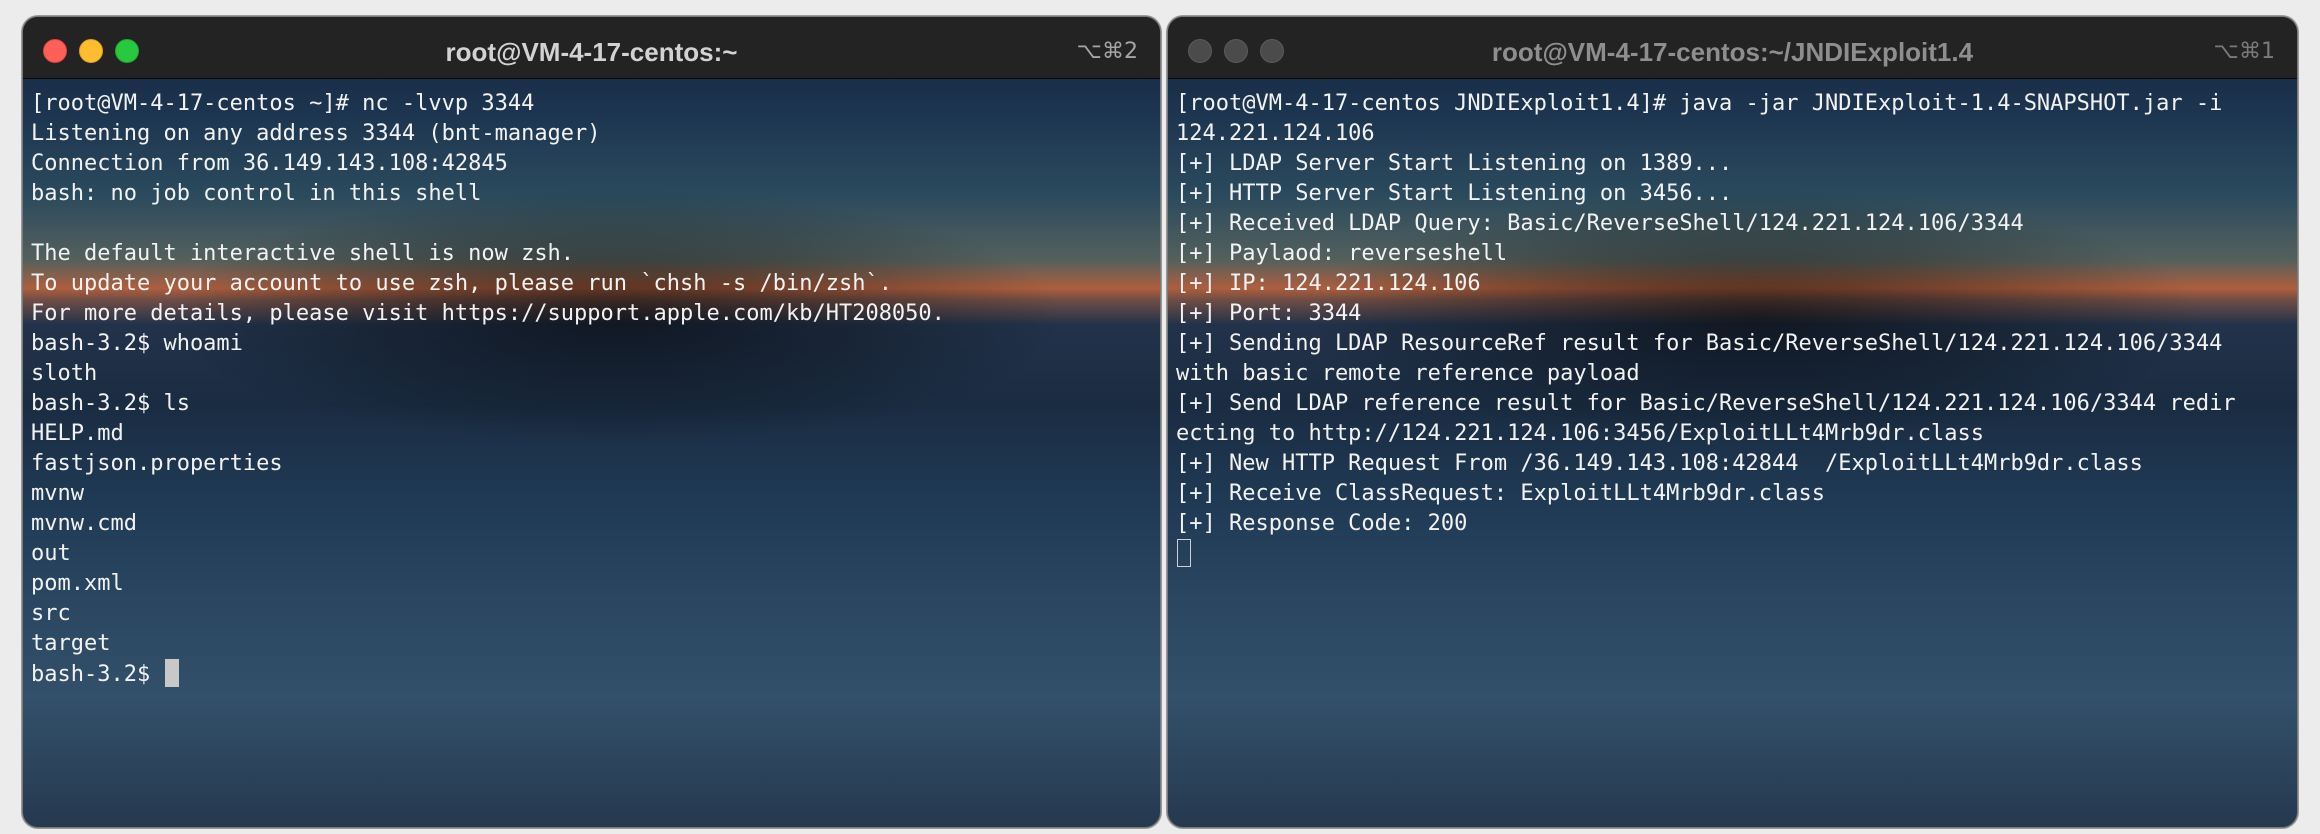 The height and width of the screenshot is (834, 2320). Describe the element at coordinates (71, 643) in the screenshot. I see `terminal-line: target` at that location.